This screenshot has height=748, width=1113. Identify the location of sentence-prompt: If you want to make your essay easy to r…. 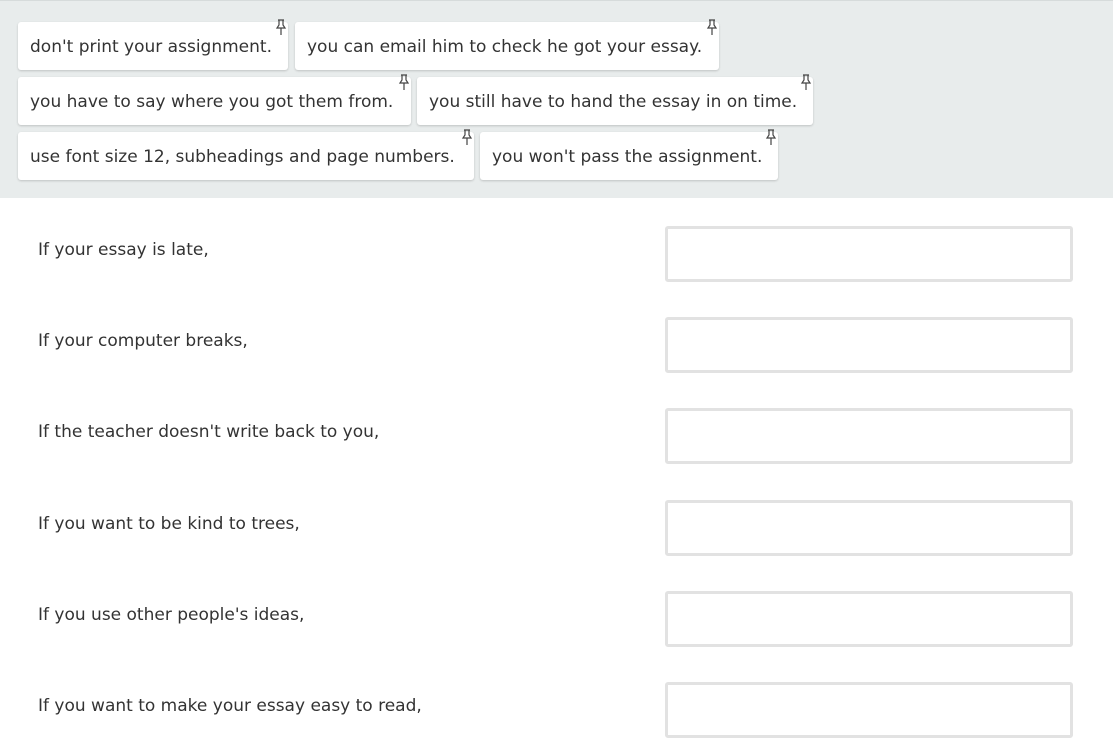
(230, 706).